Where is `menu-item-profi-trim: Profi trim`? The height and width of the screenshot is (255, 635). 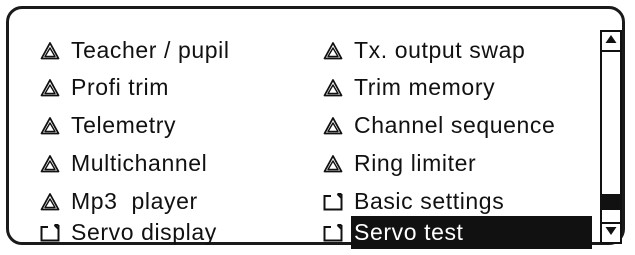
menu-item-profi-trim: Profi trim is located at coordinates (104, 87).